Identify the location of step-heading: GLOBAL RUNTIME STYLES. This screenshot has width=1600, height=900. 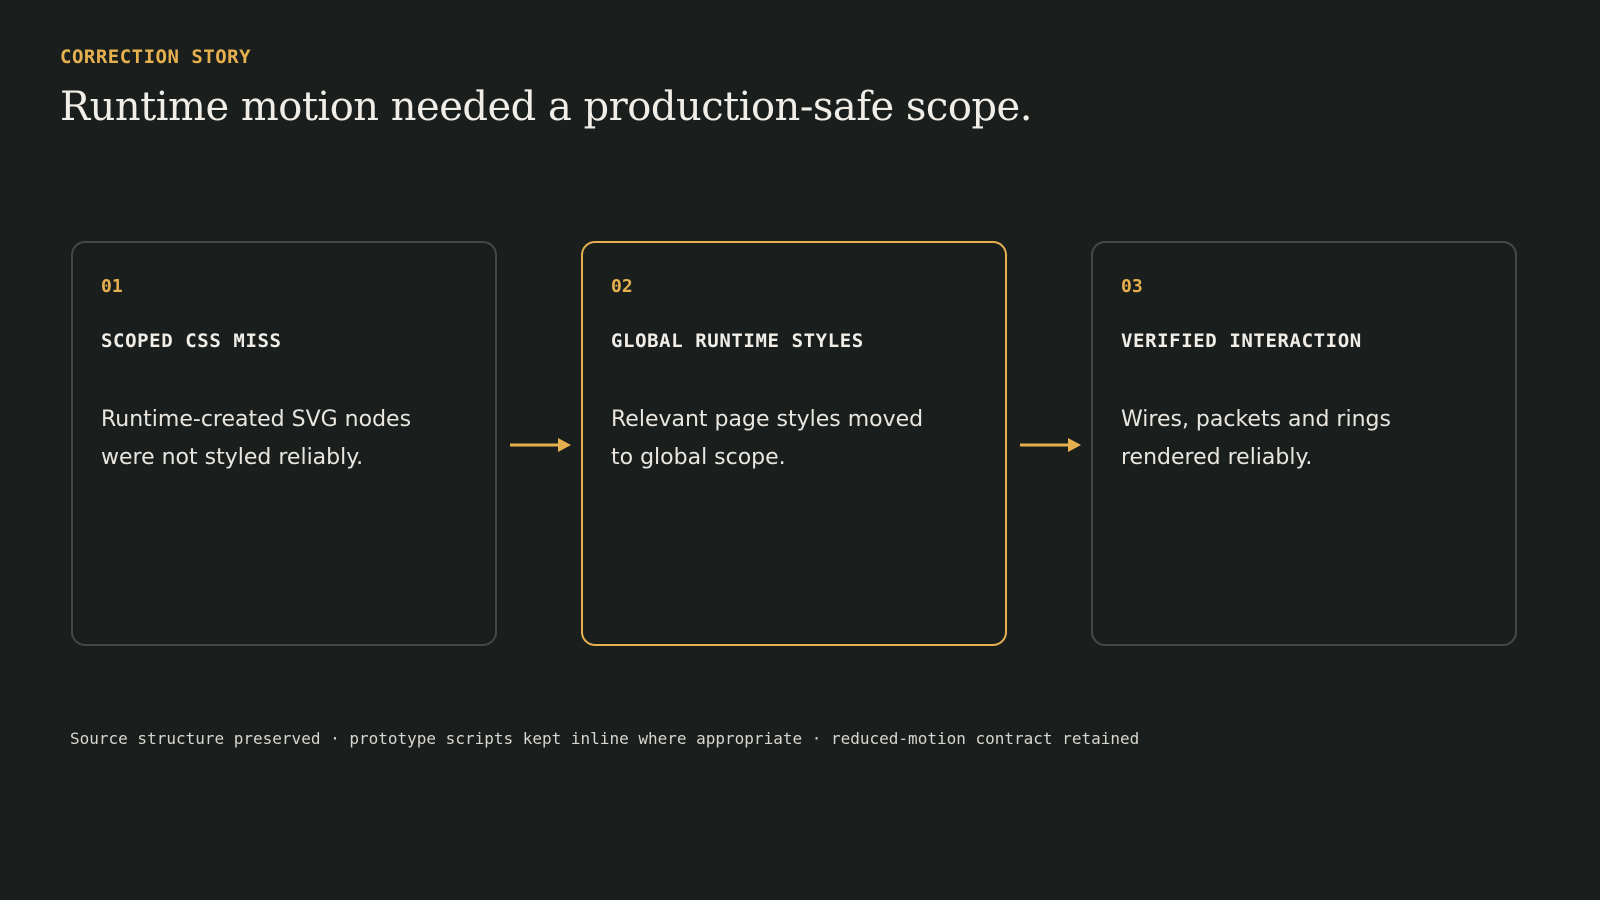
(737, 341).